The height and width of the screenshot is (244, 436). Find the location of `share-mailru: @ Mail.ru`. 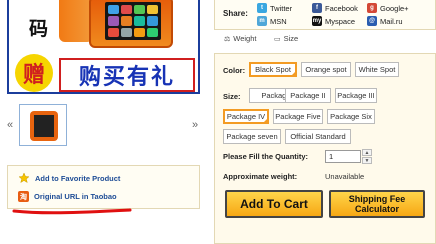

share-mailru: @ Mail.ru is located at coordinates (385, 21).